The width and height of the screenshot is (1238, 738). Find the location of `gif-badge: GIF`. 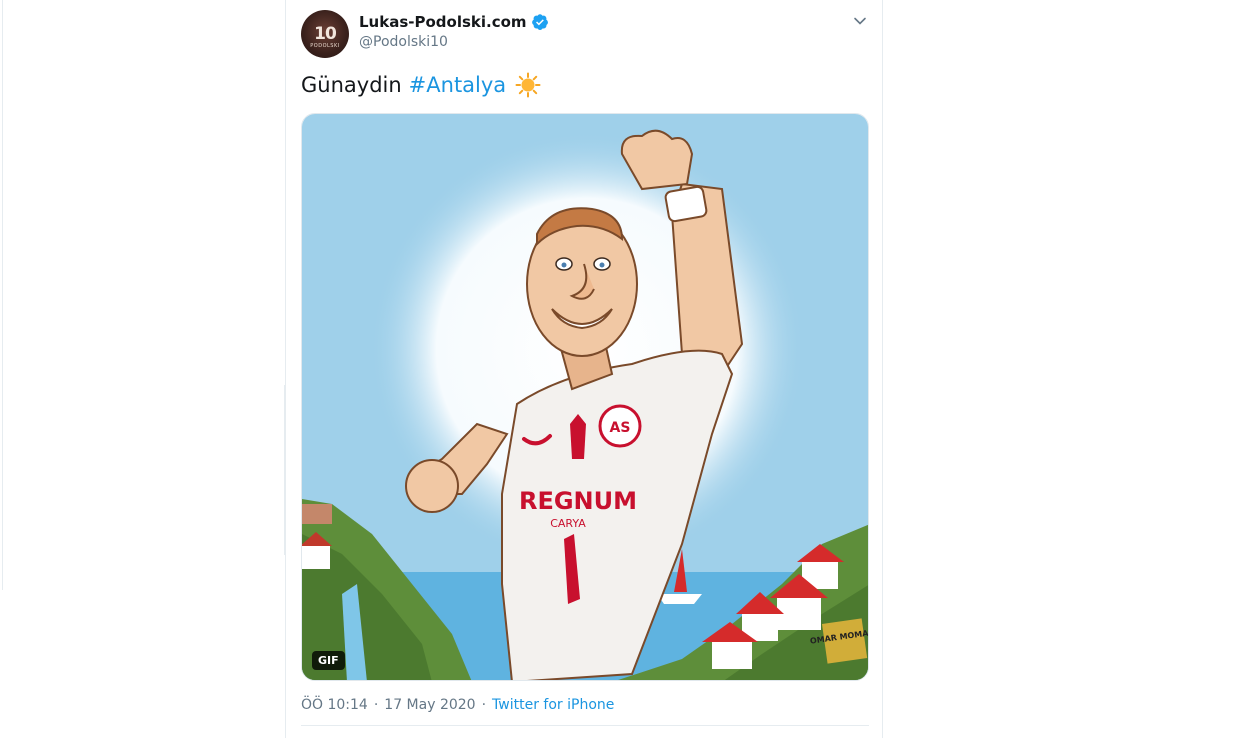

gif-badge: GIF is located at coordinates (328, 660).